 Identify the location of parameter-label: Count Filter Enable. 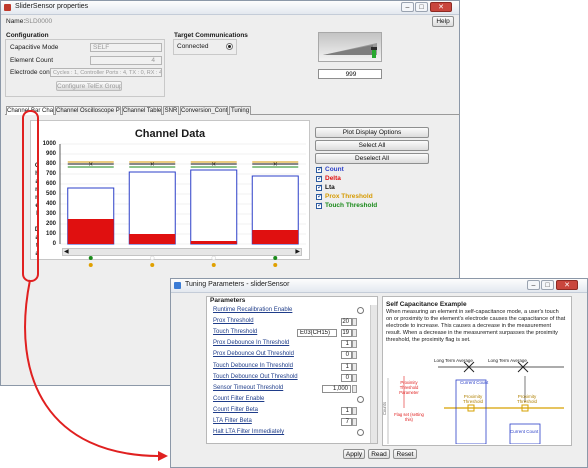
(238, 399).